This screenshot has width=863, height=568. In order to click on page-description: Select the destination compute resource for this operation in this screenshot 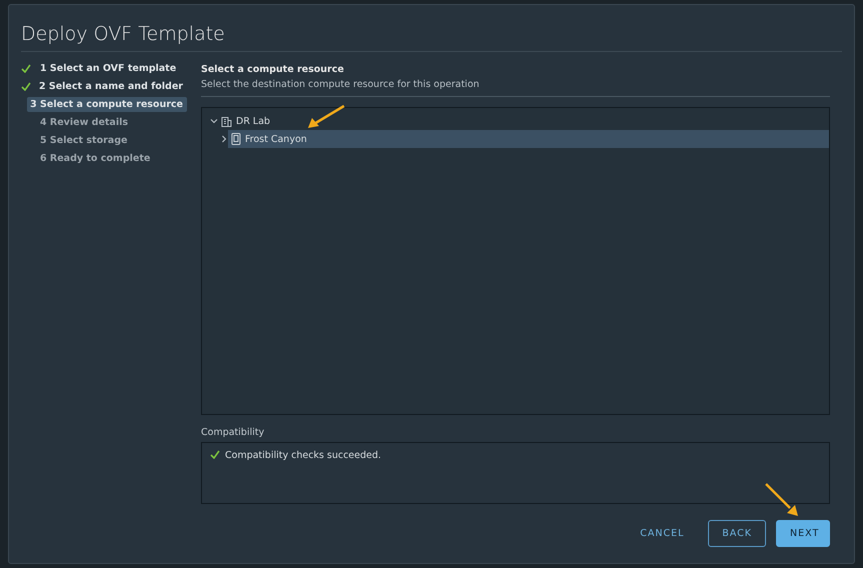, I will do `click(515, 88)`.